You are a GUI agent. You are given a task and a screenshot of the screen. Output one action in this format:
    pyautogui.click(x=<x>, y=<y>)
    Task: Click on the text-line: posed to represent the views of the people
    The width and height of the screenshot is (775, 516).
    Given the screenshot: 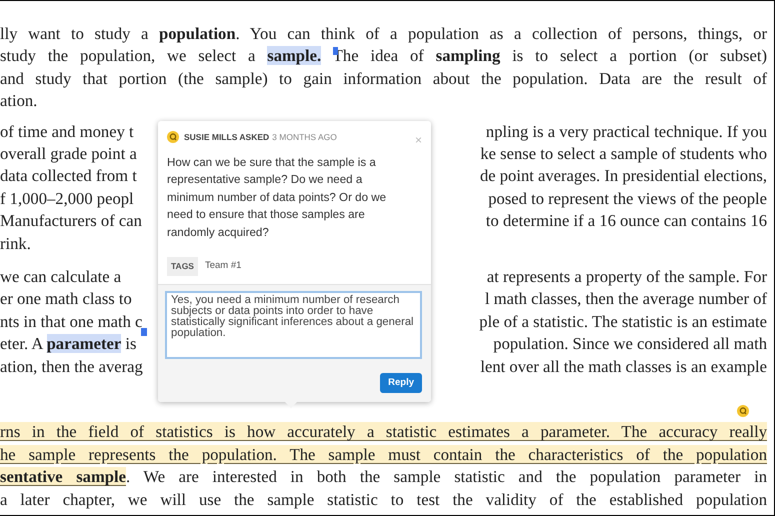 What is the action you would take?
    pyautogui.click(x=627, y=199)
    